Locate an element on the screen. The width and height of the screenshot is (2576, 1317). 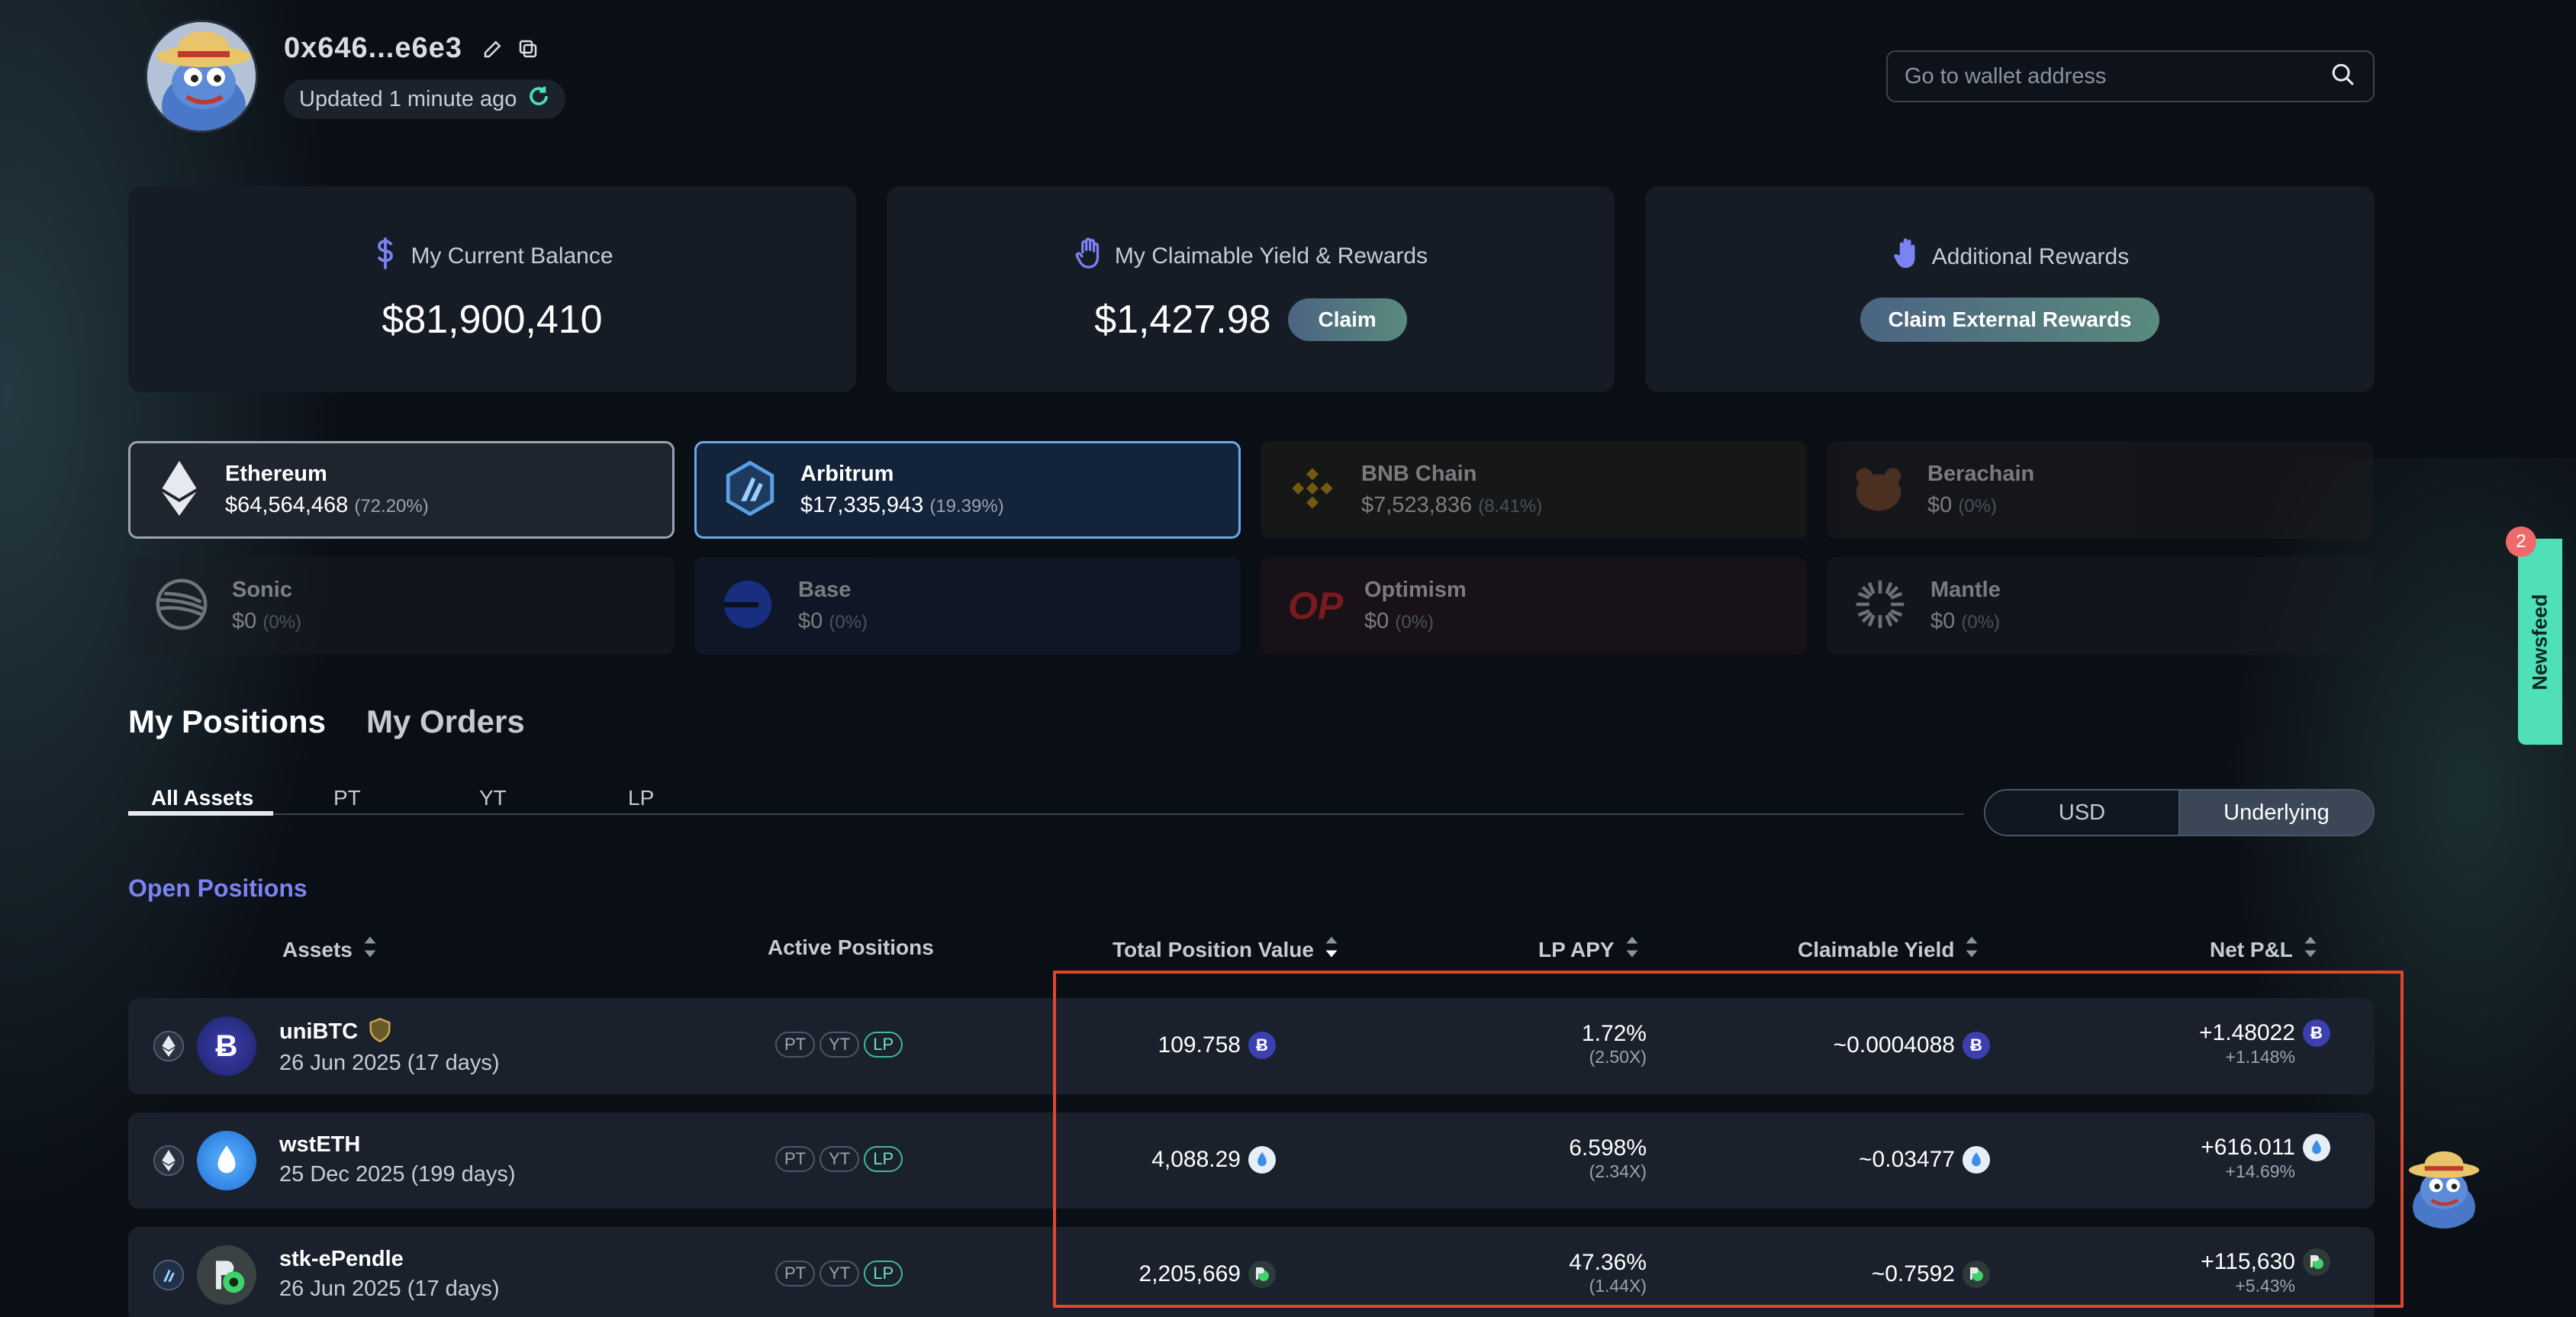
chain-value: $7,523,836 is located at coordinates (1417, 505).